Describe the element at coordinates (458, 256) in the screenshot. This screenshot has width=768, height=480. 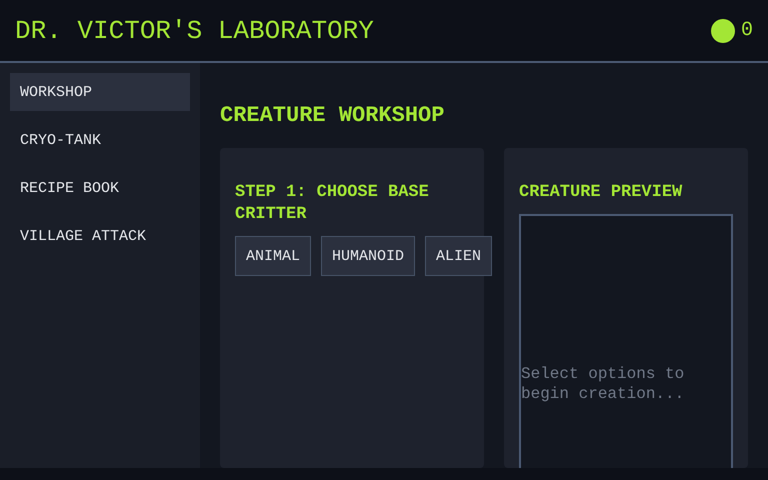
I see `option-button: ALIEN` at that location.